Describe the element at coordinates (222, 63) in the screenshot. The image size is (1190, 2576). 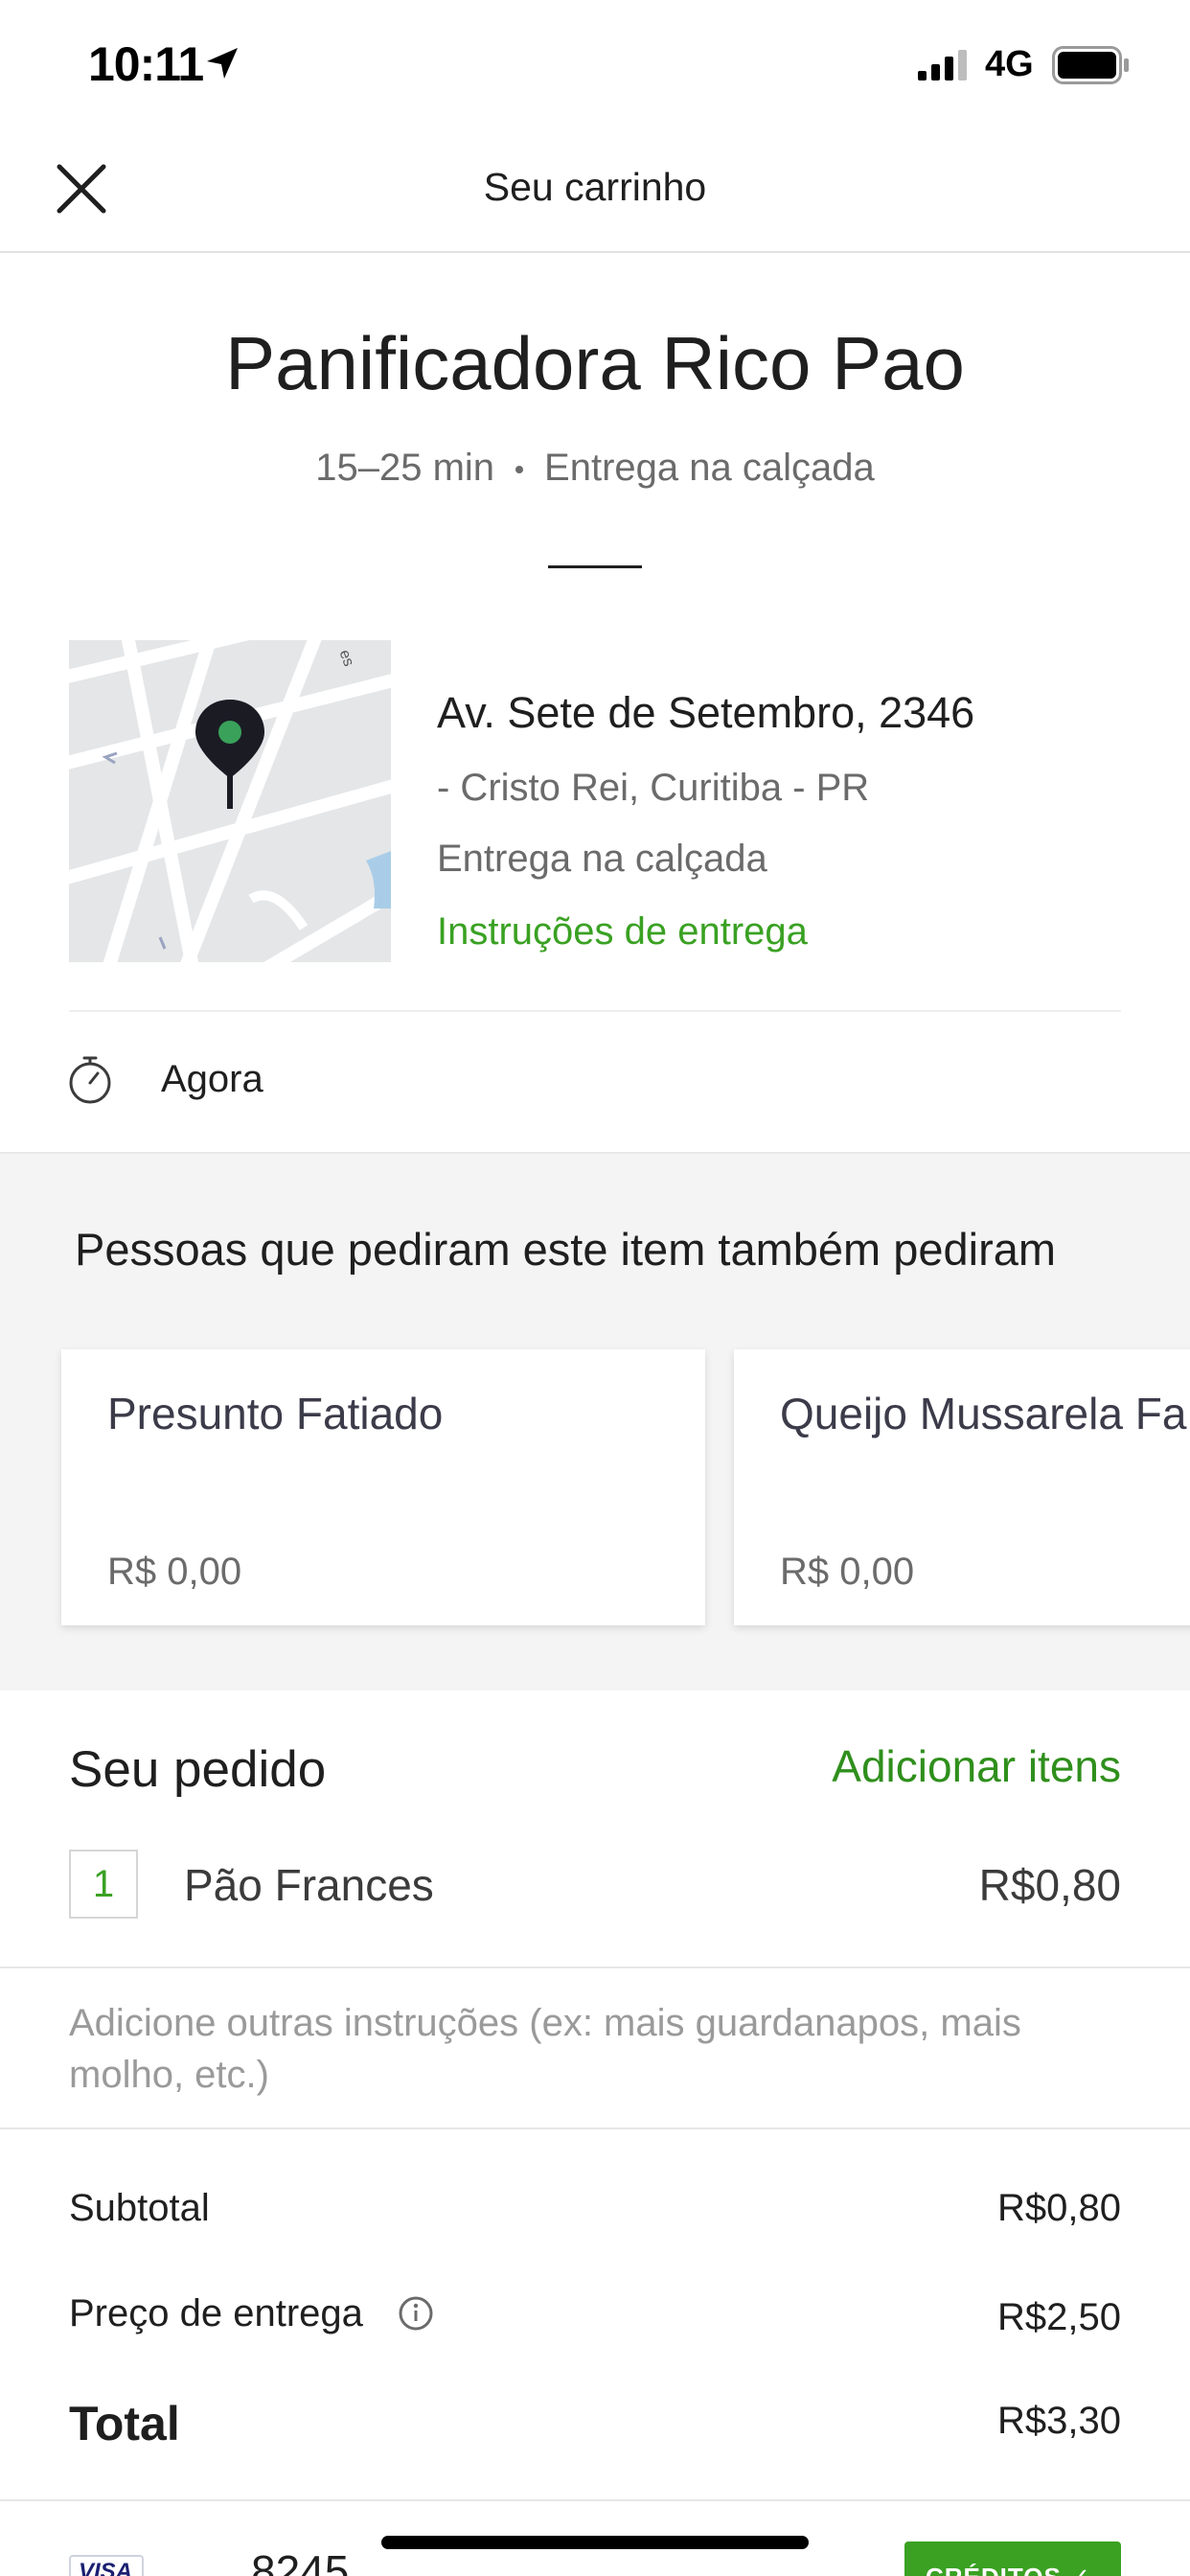
I see `location-arrow-icon` at that location.